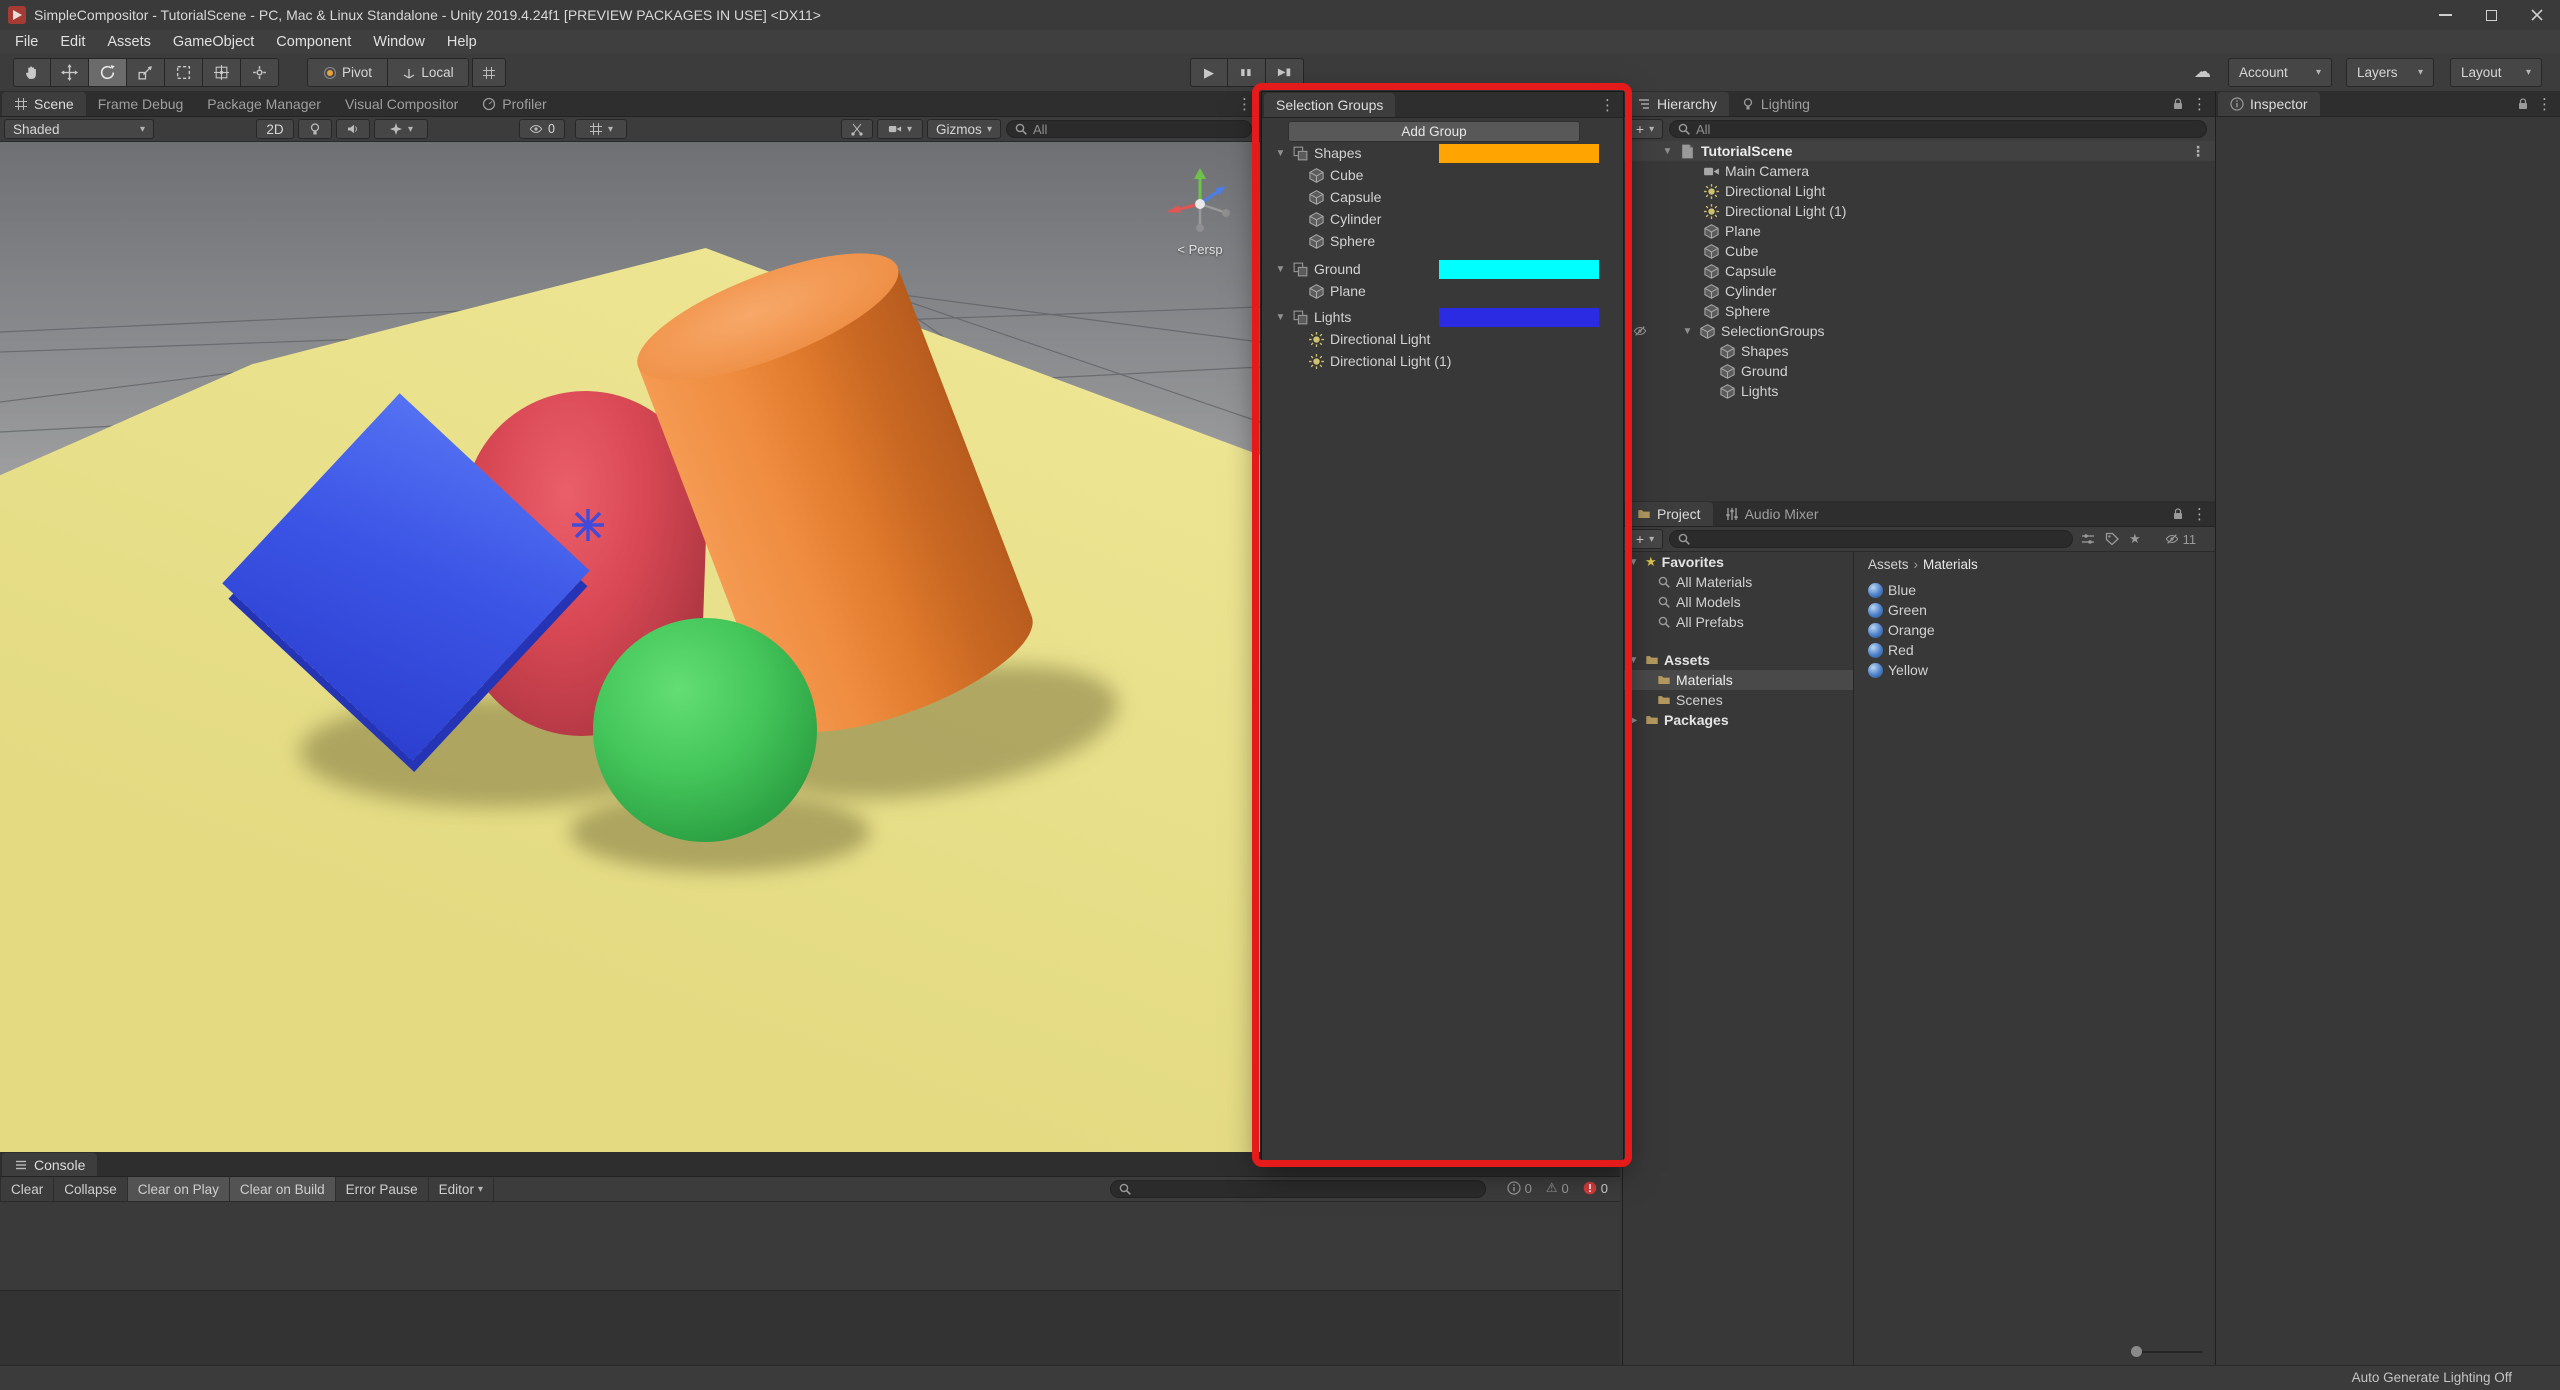 The image size is (2560, 1390). What do you see at coordinates (1595, 1188) in the screenshot?
I see `console-error-toggle: 0` at bounding box center [1595, 1188].